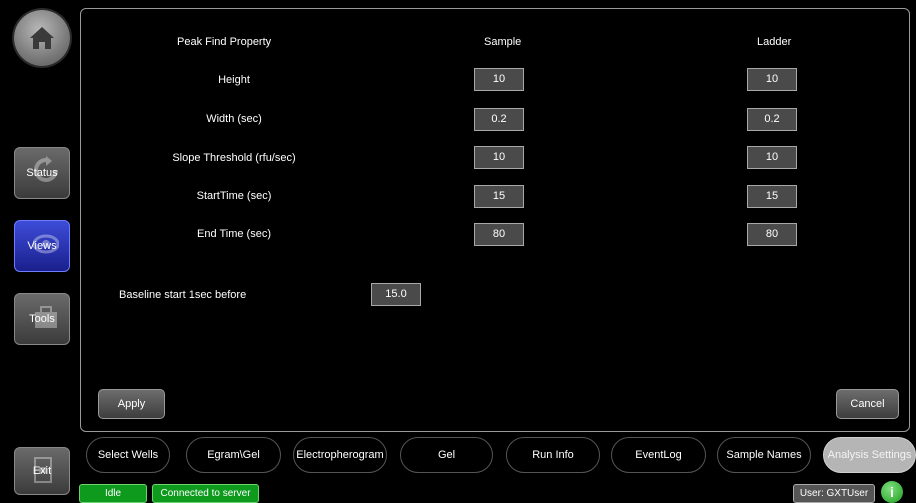 Image resolution: width=916 pixels, height=503 pixels. What do you see at coordinates (128, 455) in the screenshot?
I see `tab-select-wells: Select Wells` at bounding box center [128, 455].